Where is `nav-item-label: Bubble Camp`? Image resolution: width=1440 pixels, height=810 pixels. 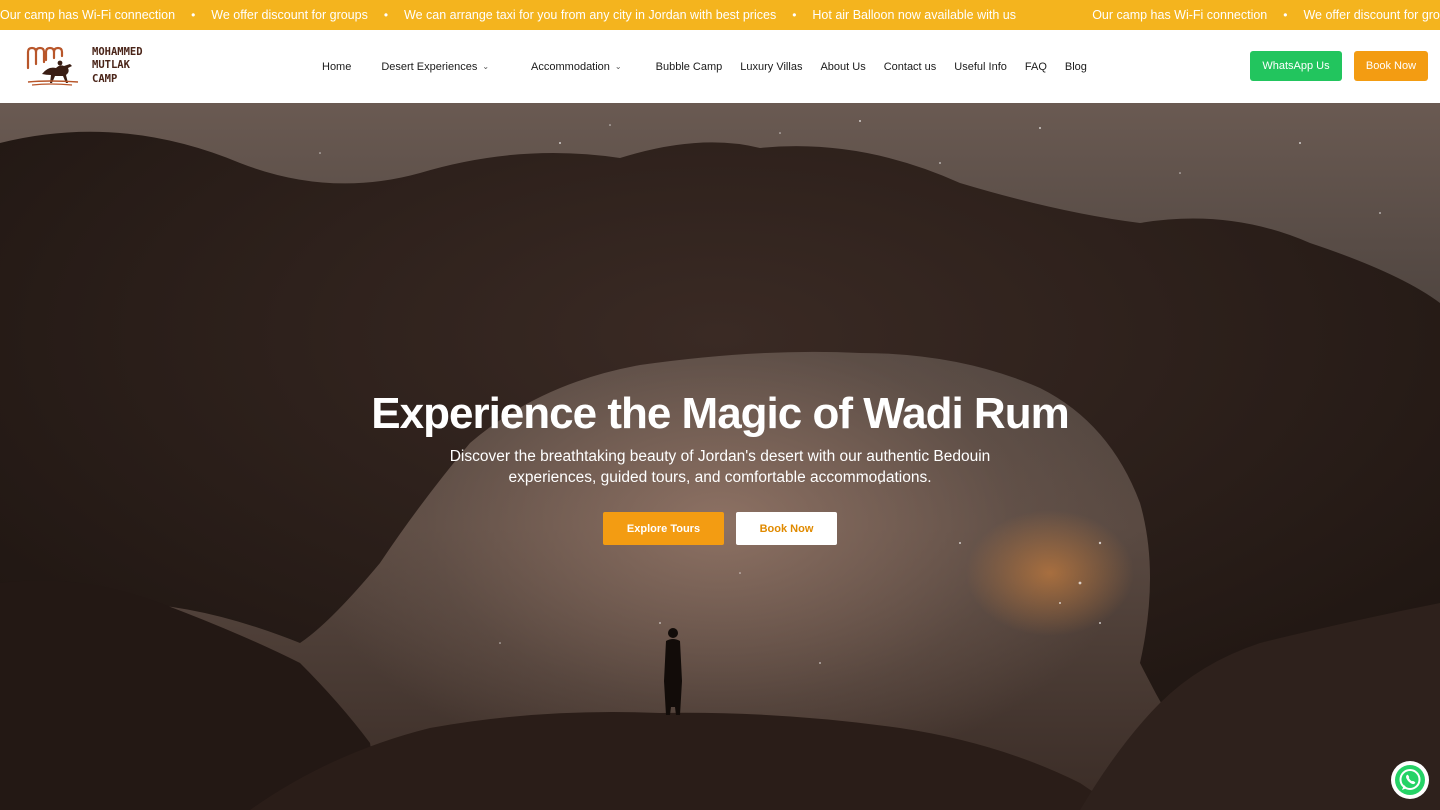 nav-item-label: Bubble Camp is located at coordinates (689, 66).